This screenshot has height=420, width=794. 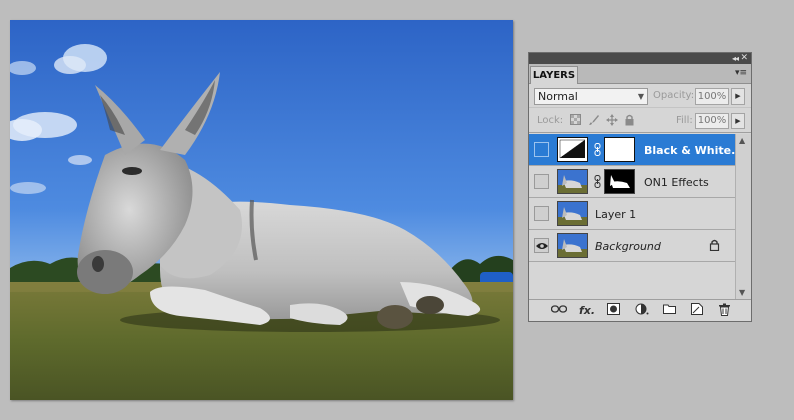 What do you see at coordinates (616, 214) in the screenshot?
I see `layer-name: Layer 1` at bounding box center [616, 214].